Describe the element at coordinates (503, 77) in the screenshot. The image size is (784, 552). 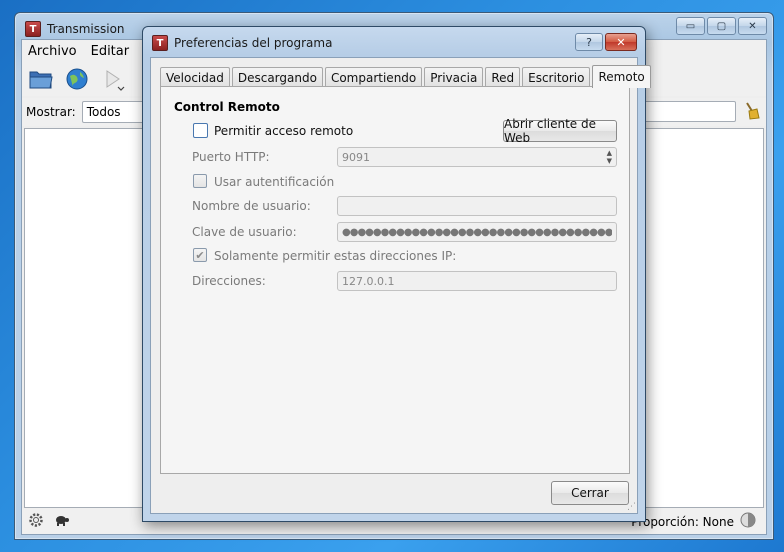
I see `tab-red: Red` at that location.